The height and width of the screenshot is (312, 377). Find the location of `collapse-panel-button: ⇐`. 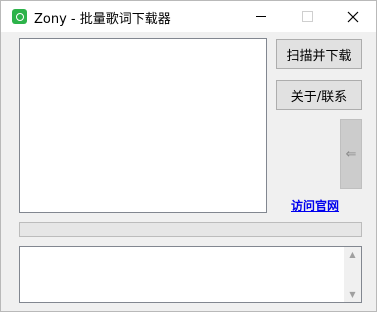

collapse-panel-button: ⇐ is located at coordinates (351, 154).